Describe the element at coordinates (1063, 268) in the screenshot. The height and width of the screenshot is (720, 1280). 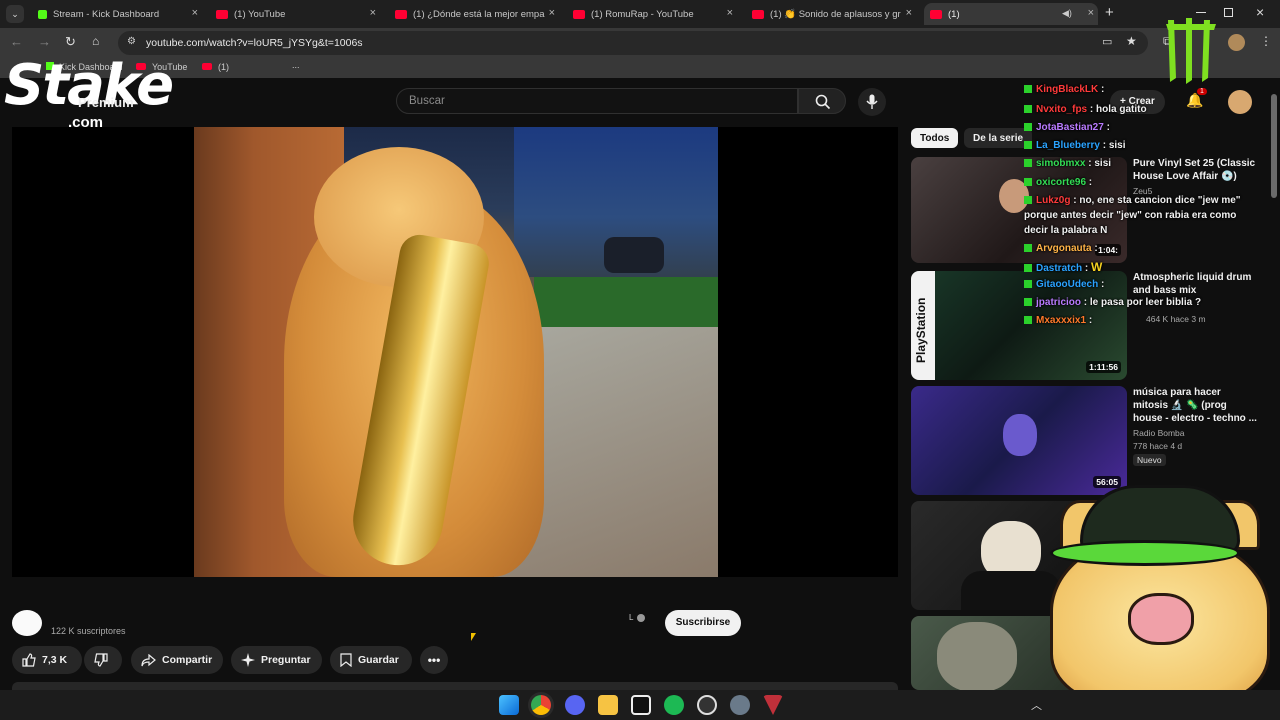
I see `chat-message: Dastratch : W` at that location.